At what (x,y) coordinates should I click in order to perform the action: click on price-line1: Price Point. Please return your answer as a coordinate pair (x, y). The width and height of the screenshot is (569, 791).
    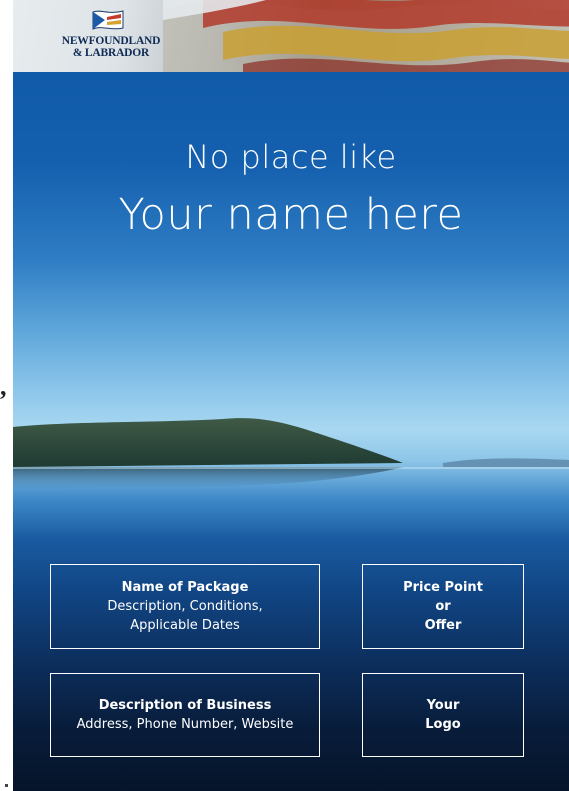
    Looking at the image, I should click on (443, 587).